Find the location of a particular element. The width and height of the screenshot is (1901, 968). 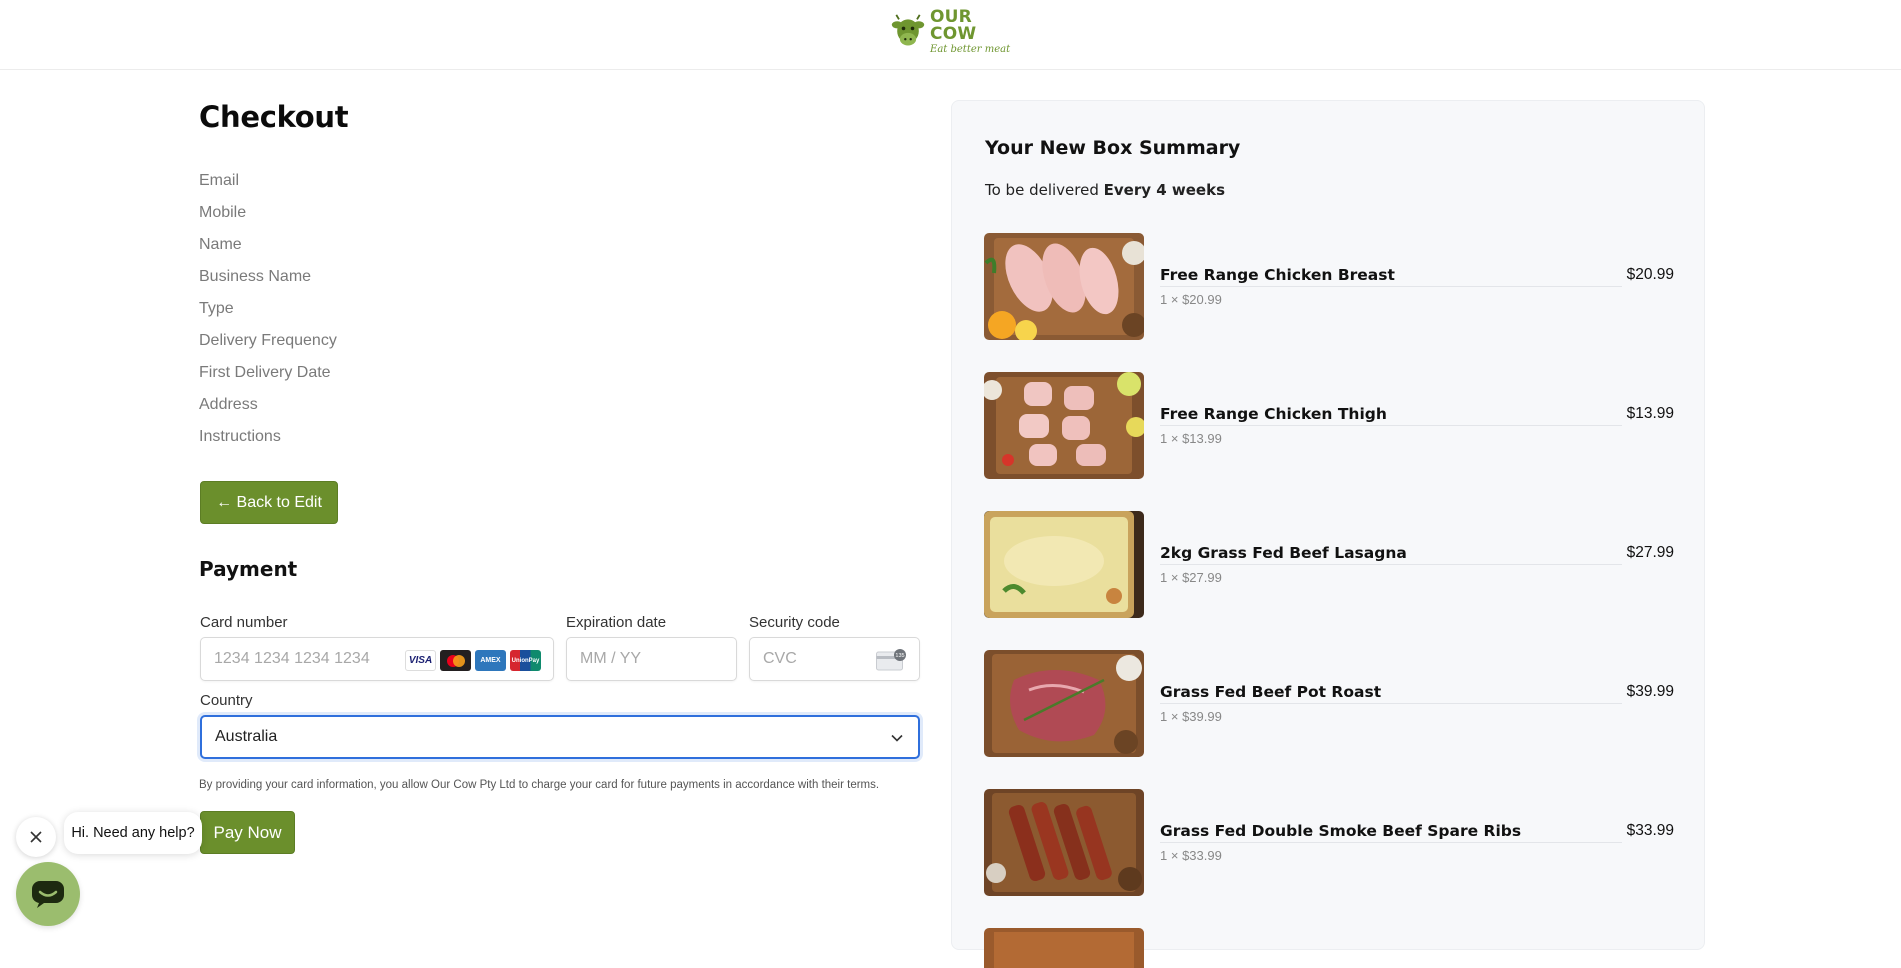

mastercard-icon is located at coordinates (455, 660).